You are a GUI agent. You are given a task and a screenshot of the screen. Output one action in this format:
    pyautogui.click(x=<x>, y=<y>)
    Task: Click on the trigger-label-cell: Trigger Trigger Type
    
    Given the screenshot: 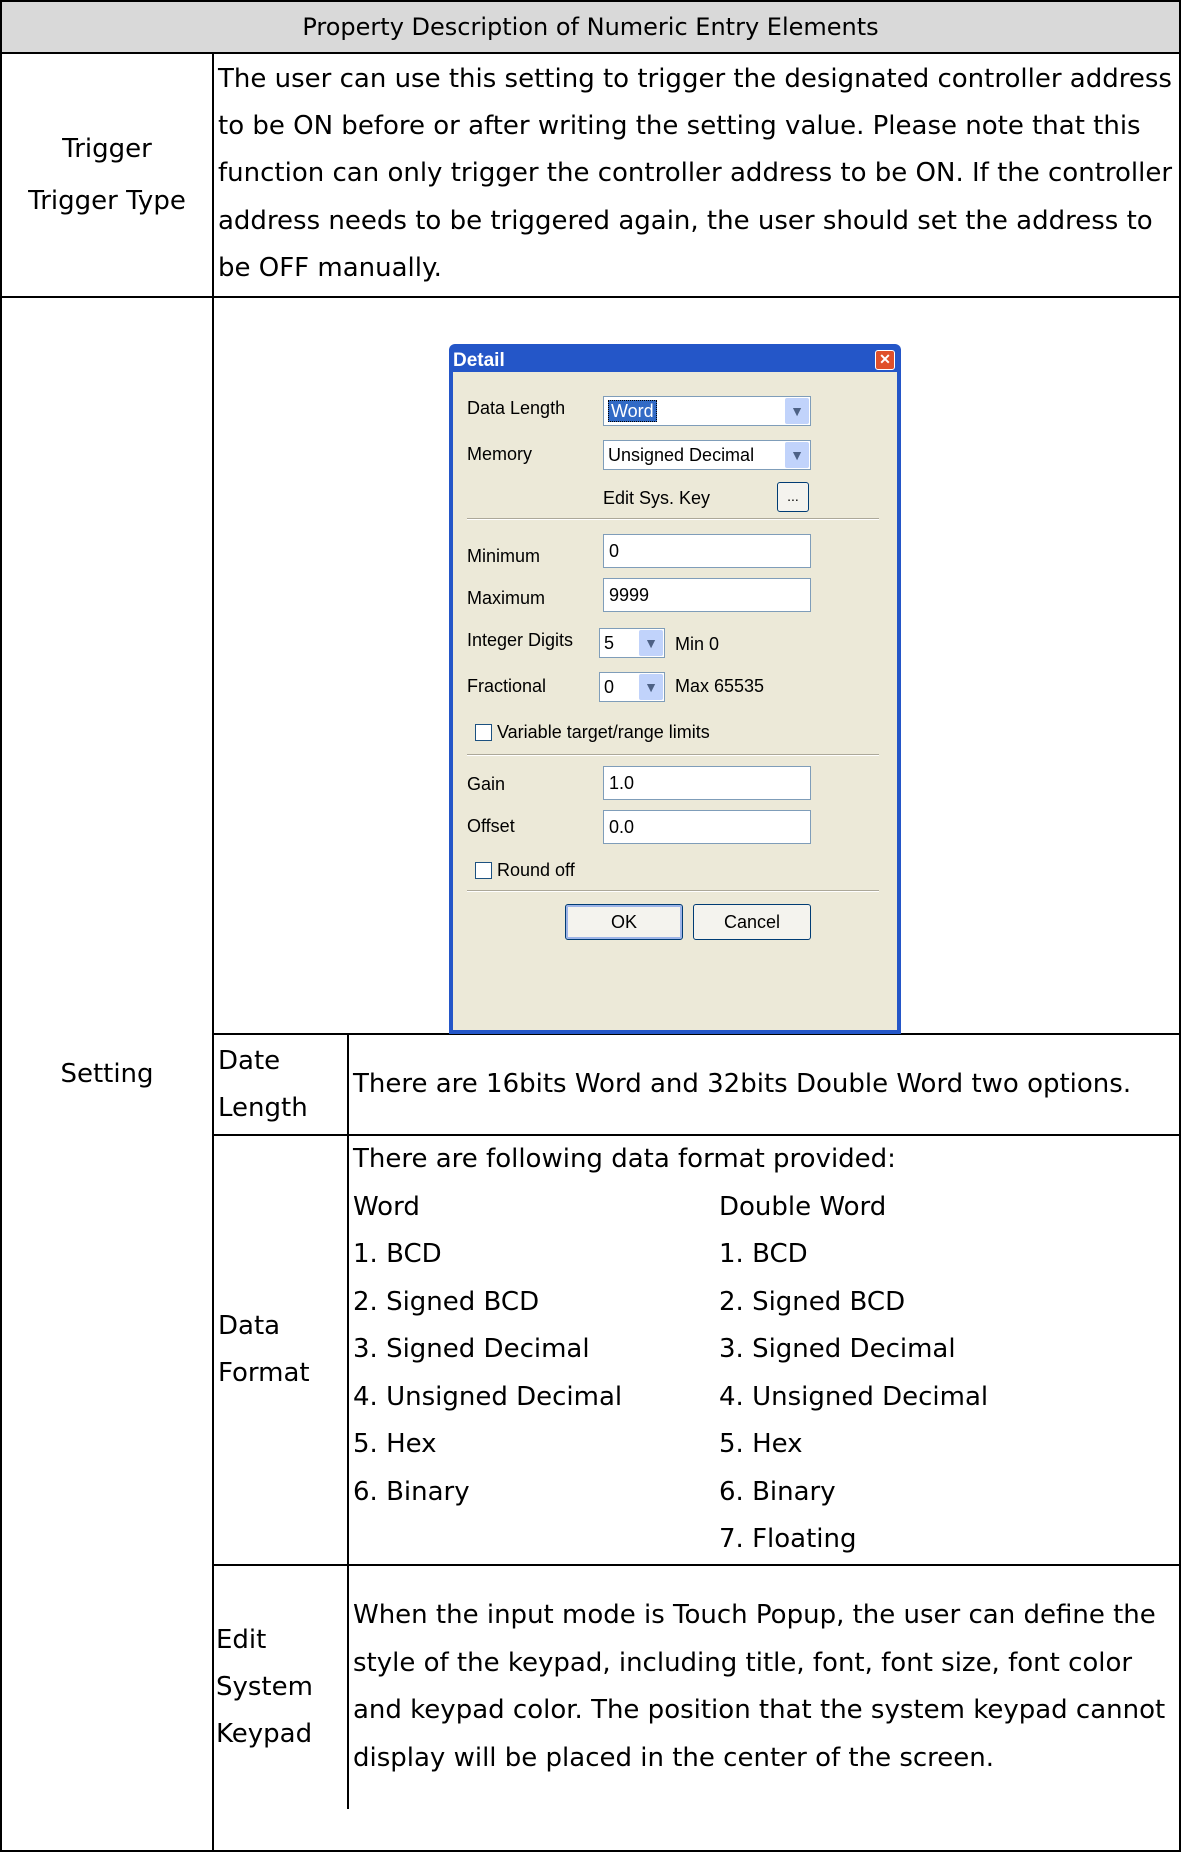 What is the action you would take?
    pyautogui.click(x=107, y=175)
    